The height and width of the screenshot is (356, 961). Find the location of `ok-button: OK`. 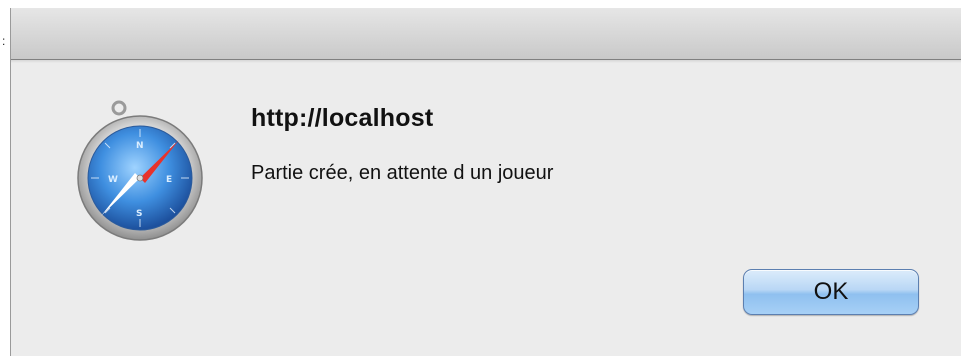

ok-button: OK is located at coordinates (831, 292).